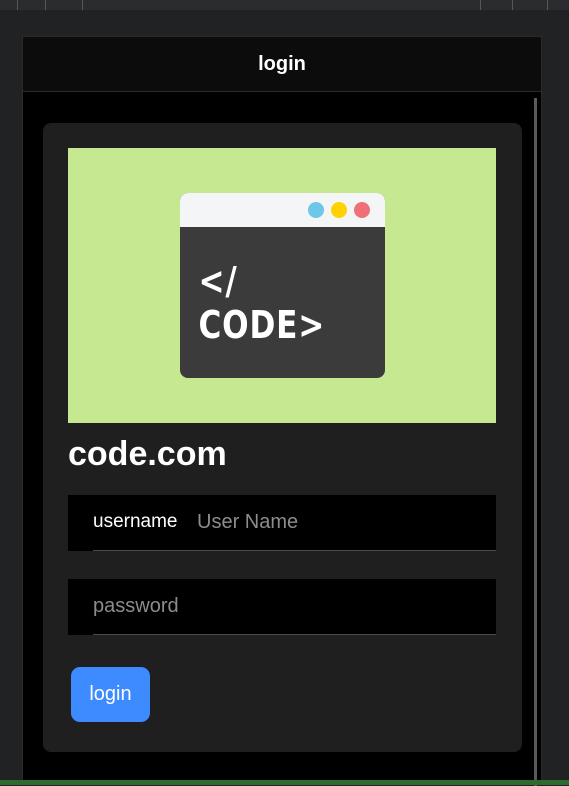 The width and height of the screenshot is (569, 786). I want to click on bottom-status-strip, so click(284, 782).